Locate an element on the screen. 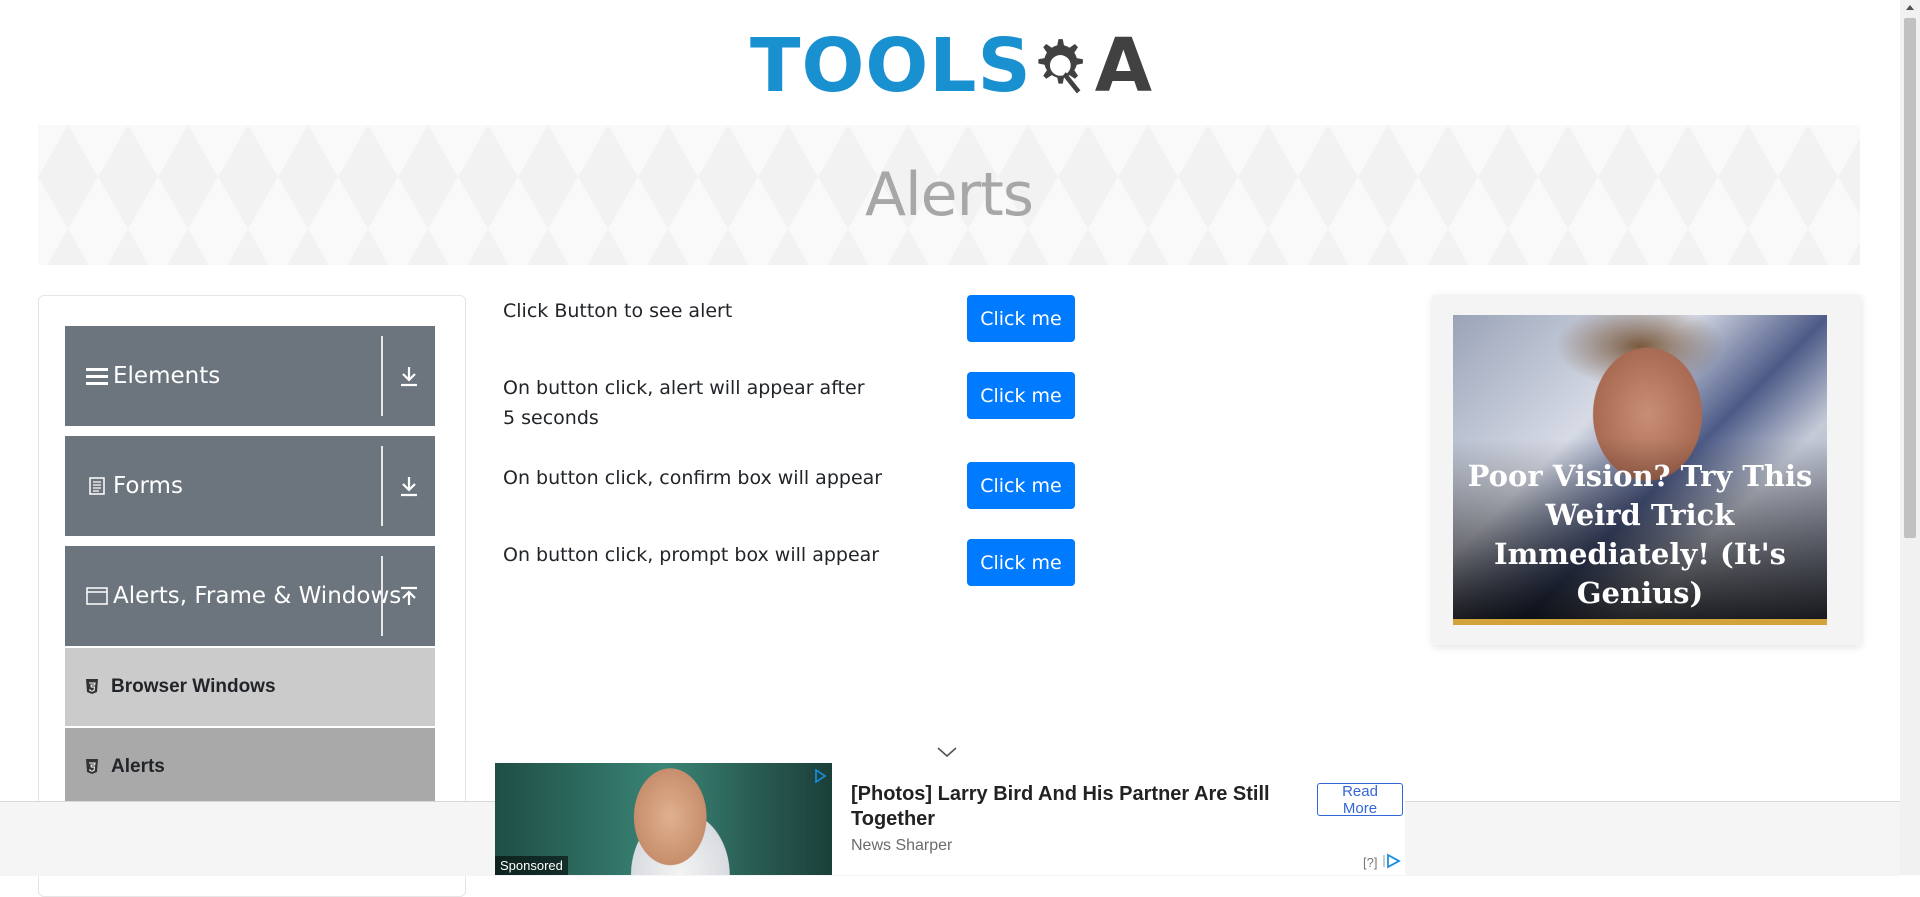 The height and width of the screenshot is (897, 1920). sidebar-group-alerts-frame-windows: Alerts, Frame & Windows is located at coordinates (250, 596).